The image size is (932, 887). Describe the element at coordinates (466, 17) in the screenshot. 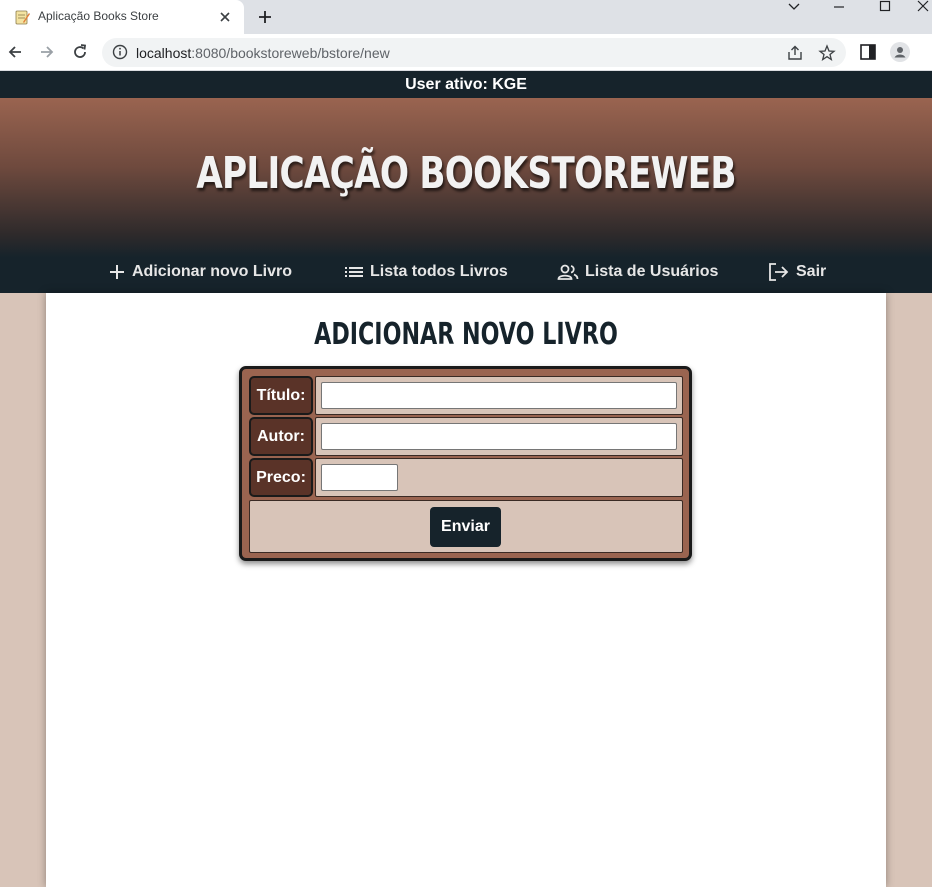

I see `browser-tab-bar: Aplicação Books Store` at that location.